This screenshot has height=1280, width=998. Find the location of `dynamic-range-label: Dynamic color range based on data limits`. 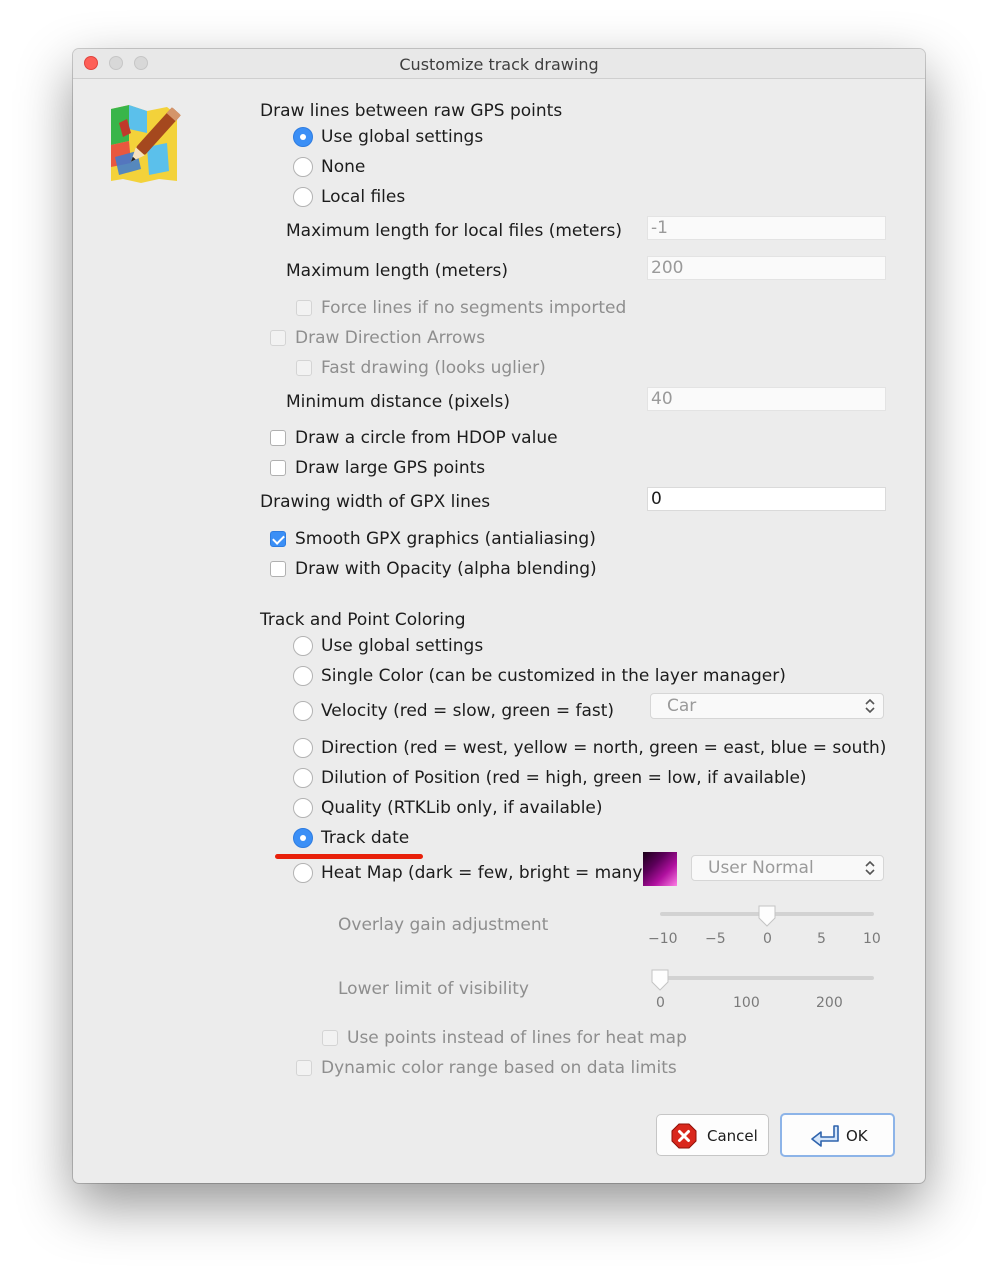

dynamic-range-label: Dynamic color range based on data limits is located at coordinates (499, 1068).